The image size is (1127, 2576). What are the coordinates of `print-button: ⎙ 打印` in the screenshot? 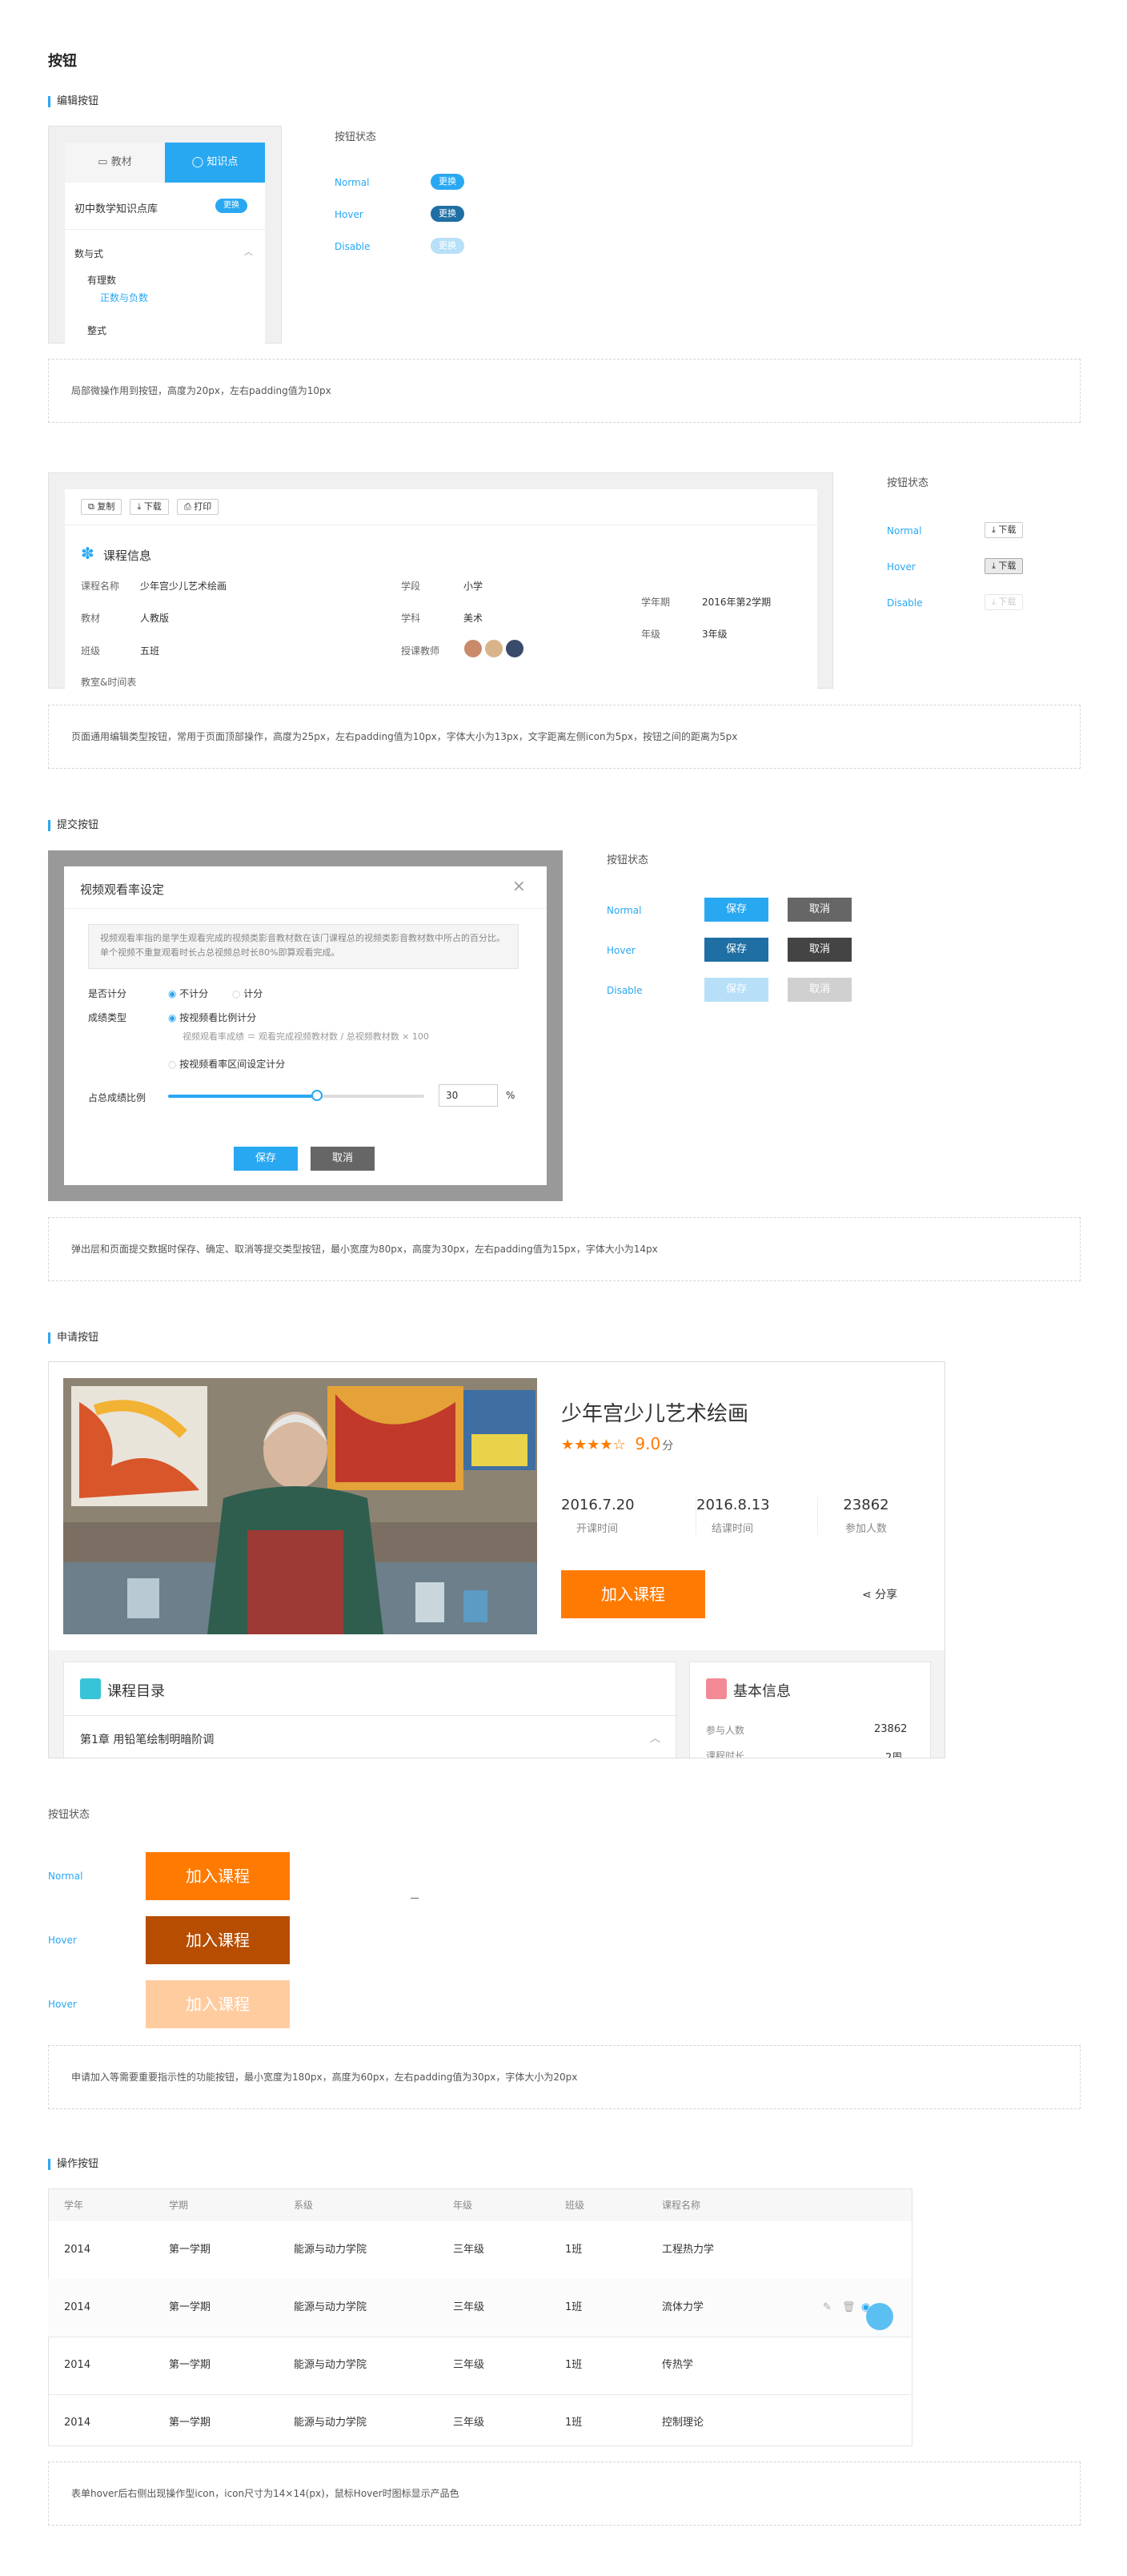 It's located at (198, 507).